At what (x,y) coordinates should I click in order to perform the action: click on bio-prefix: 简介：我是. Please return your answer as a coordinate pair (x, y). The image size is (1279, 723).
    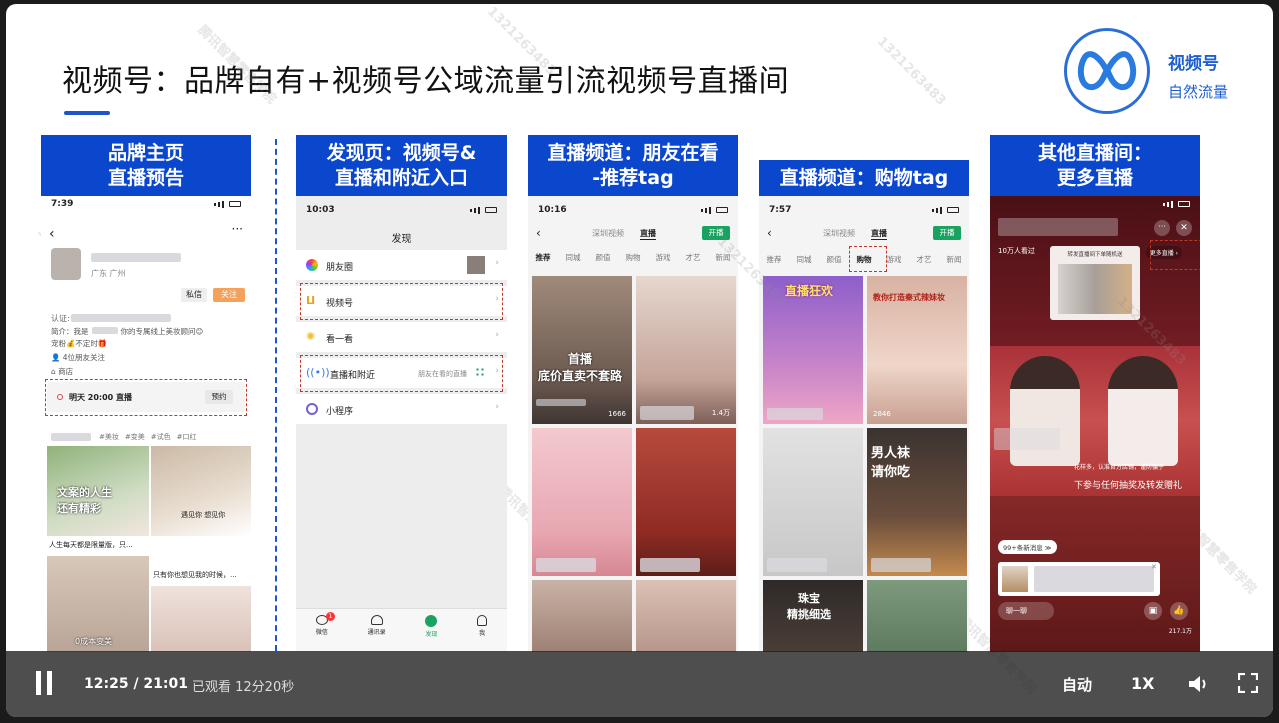
    Looking at the image, I should click on (70, 331).